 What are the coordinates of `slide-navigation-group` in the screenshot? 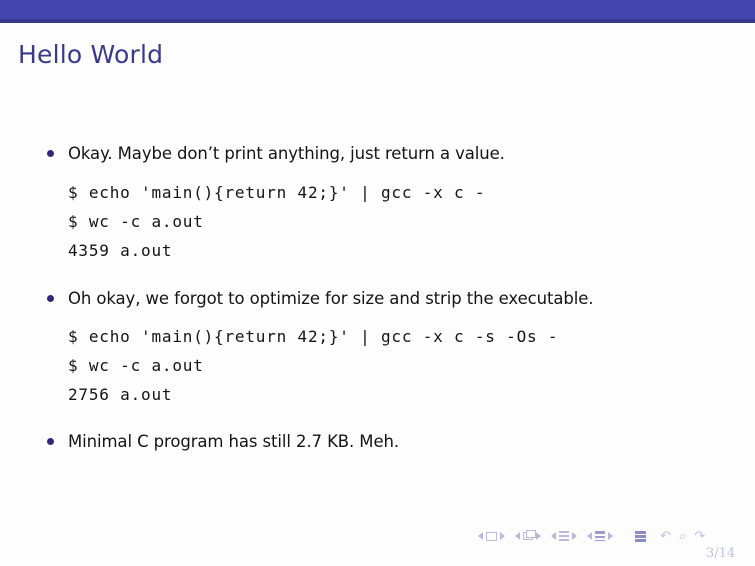 It's located at (491, 536).